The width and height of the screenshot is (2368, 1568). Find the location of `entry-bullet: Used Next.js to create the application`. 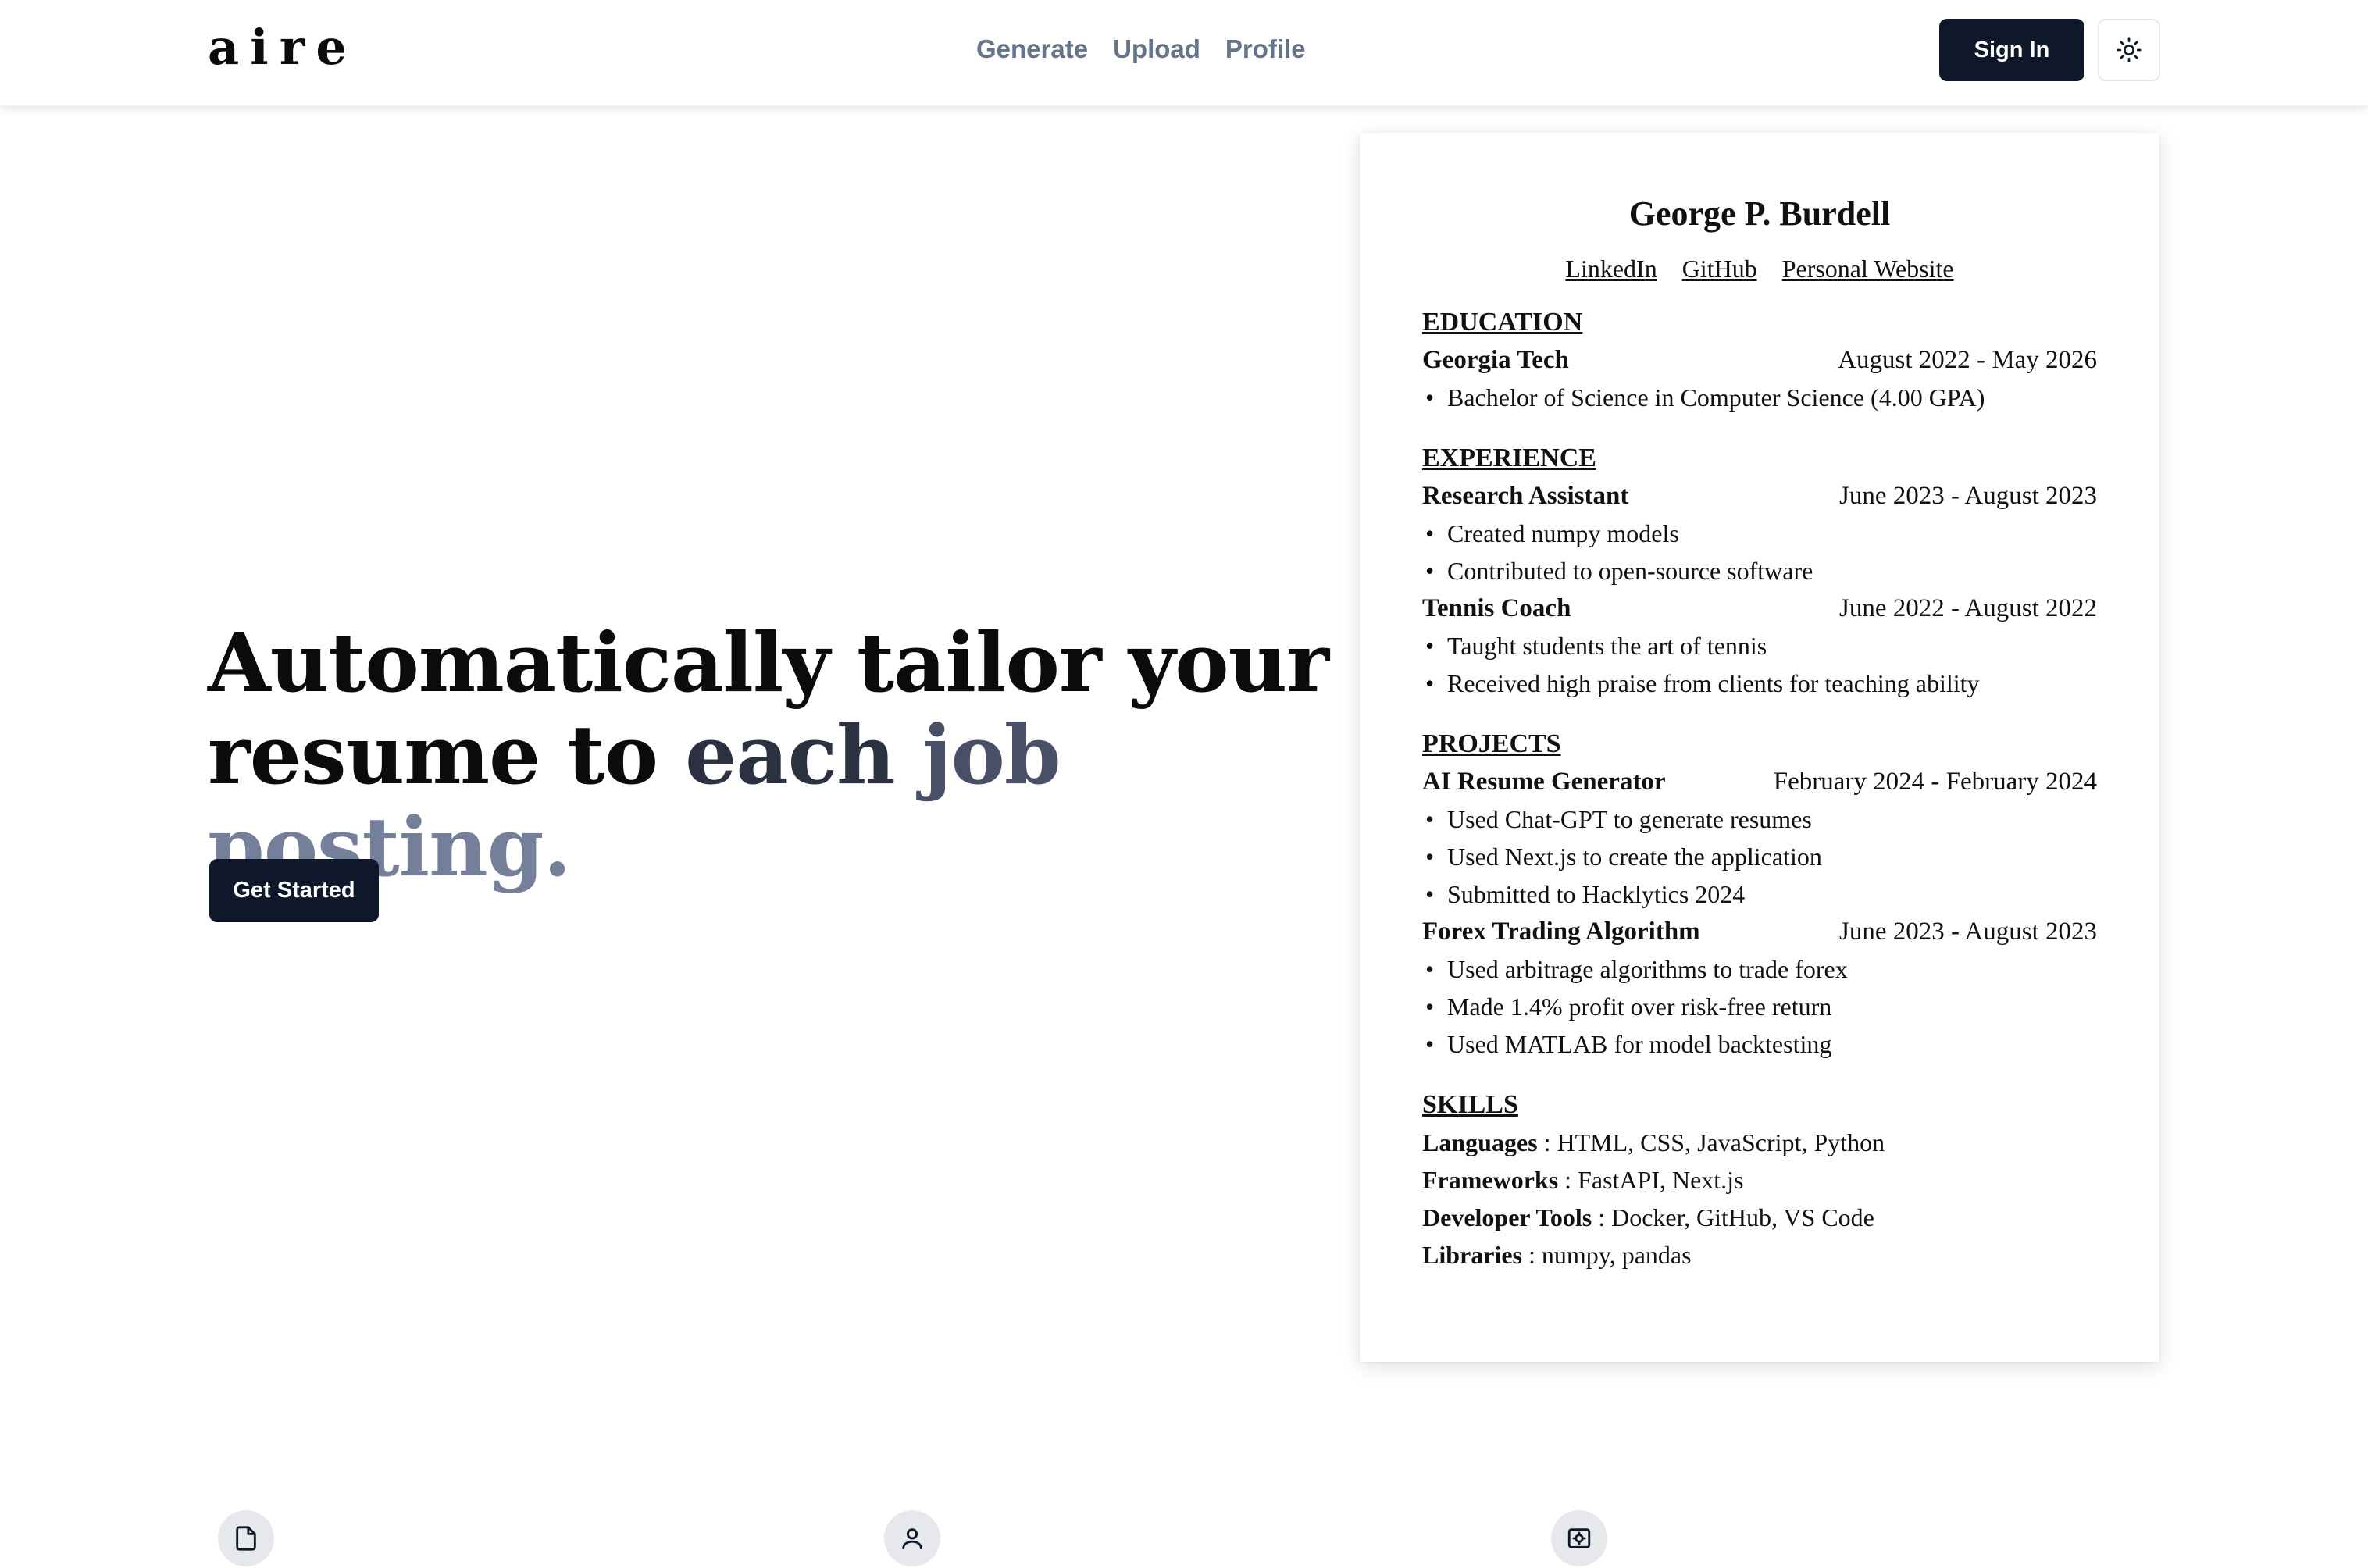

entry-bullet: Used Next.js to create the application is located at coordinates (1759, 856).